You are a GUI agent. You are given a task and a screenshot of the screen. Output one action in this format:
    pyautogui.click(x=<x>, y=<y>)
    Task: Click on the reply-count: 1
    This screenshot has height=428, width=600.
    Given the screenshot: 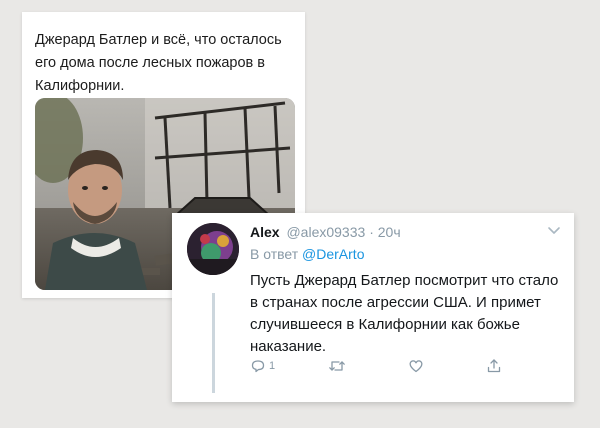 What is the action you would take?
    pyautogui.click(x=272, y=366)
    